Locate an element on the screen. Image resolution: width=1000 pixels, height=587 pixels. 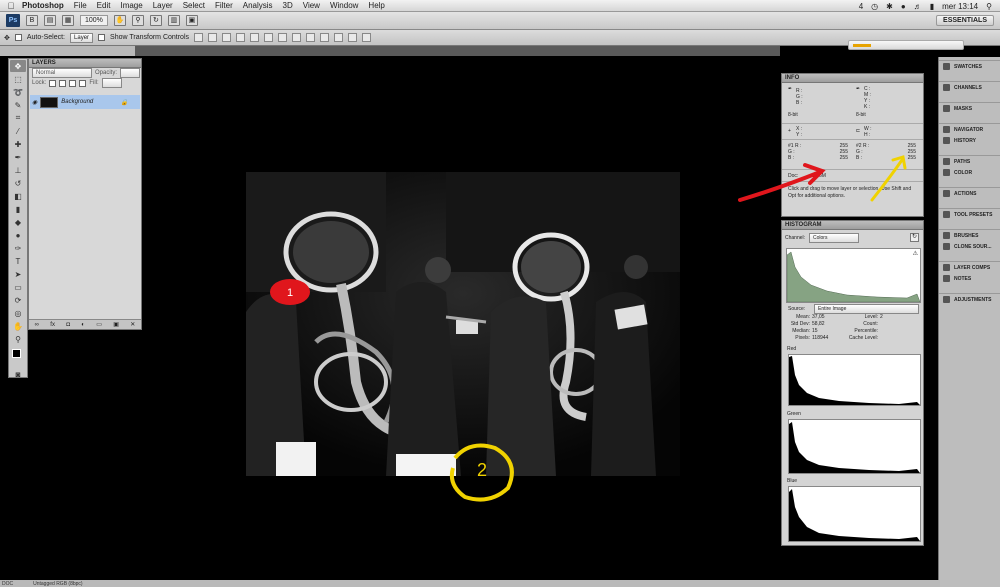
gradient-tool-icon: ▮ is located at coordinates (18, 209).